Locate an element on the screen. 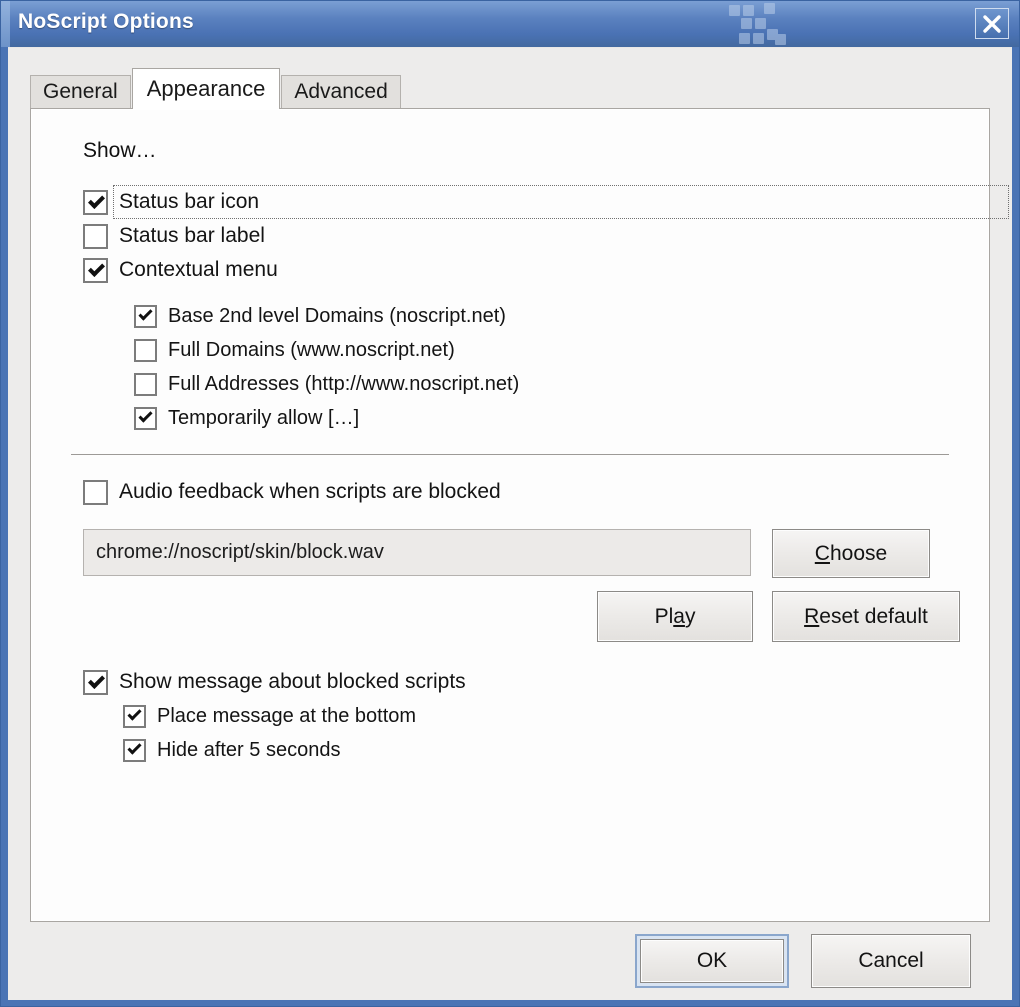 The height and width of the screenshot is (1007, 1020). checkbox-label-temporarily-allow: Temporarily allow […] is located at coordinates (264, 417).